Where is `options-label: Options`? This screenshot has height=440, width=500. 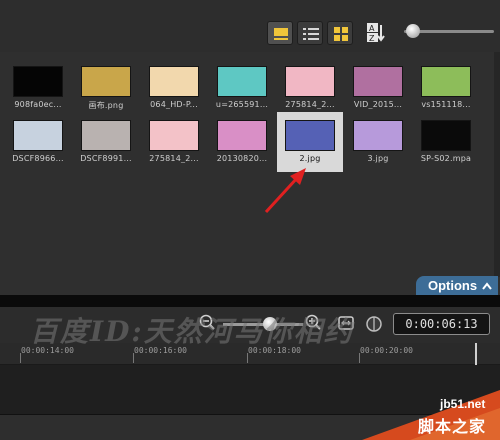 options-label: Options is located at coordinates (453, 285).